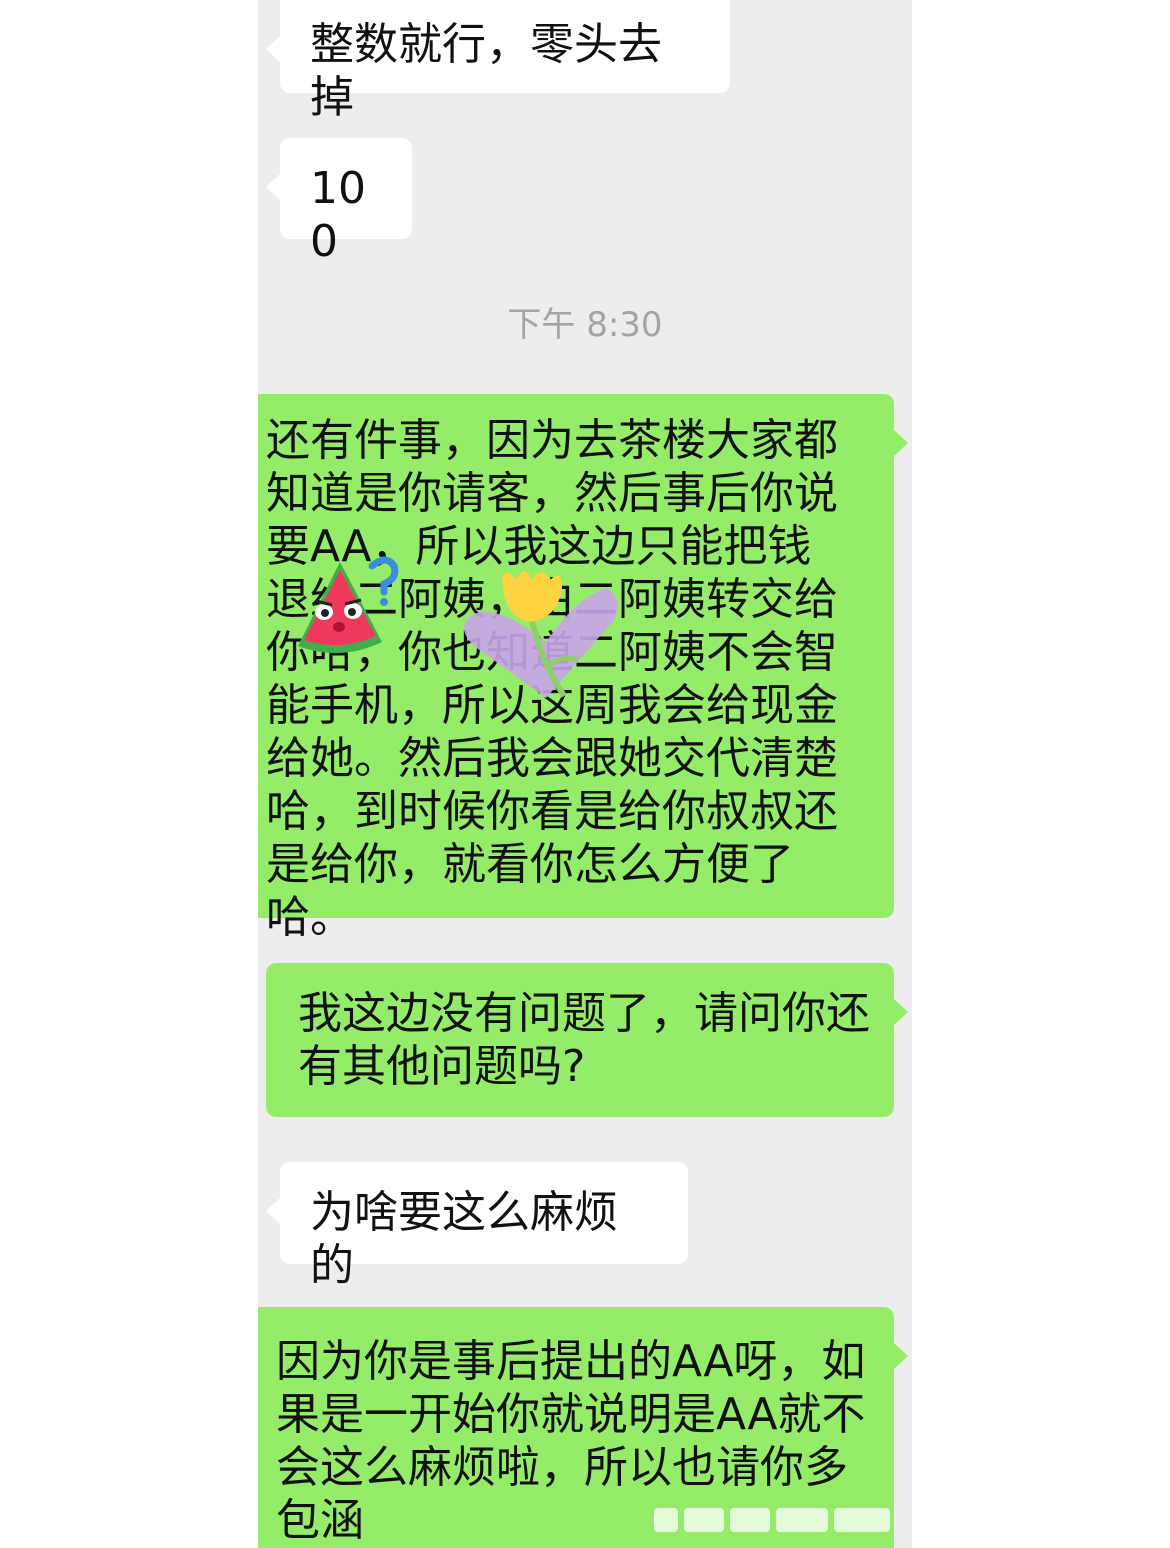 The width and height of the screenshot is (1170, 1548). What do you see at coordinates (539, 633) in the screenshot?
I see `tulip-heart-sticker` at bounding box center [539, 633].